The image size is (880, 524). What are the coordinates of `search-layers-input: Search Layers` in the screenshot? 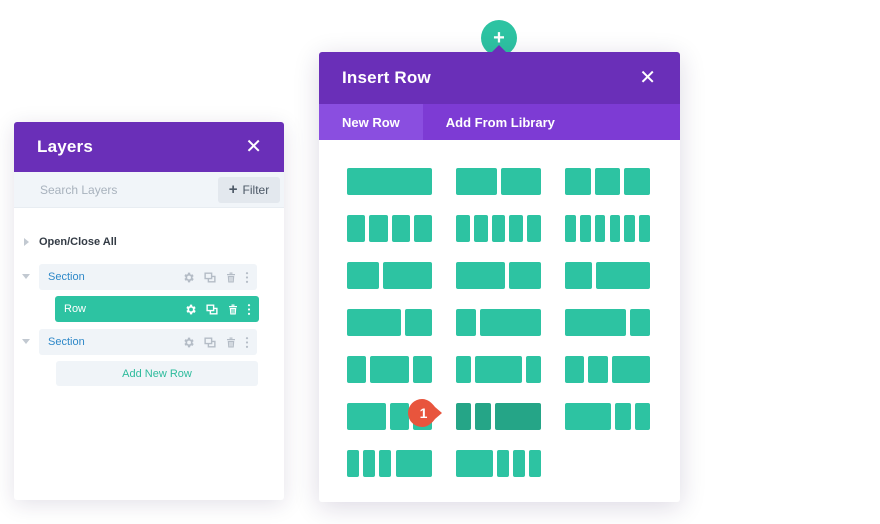 It's located at (129, 190).